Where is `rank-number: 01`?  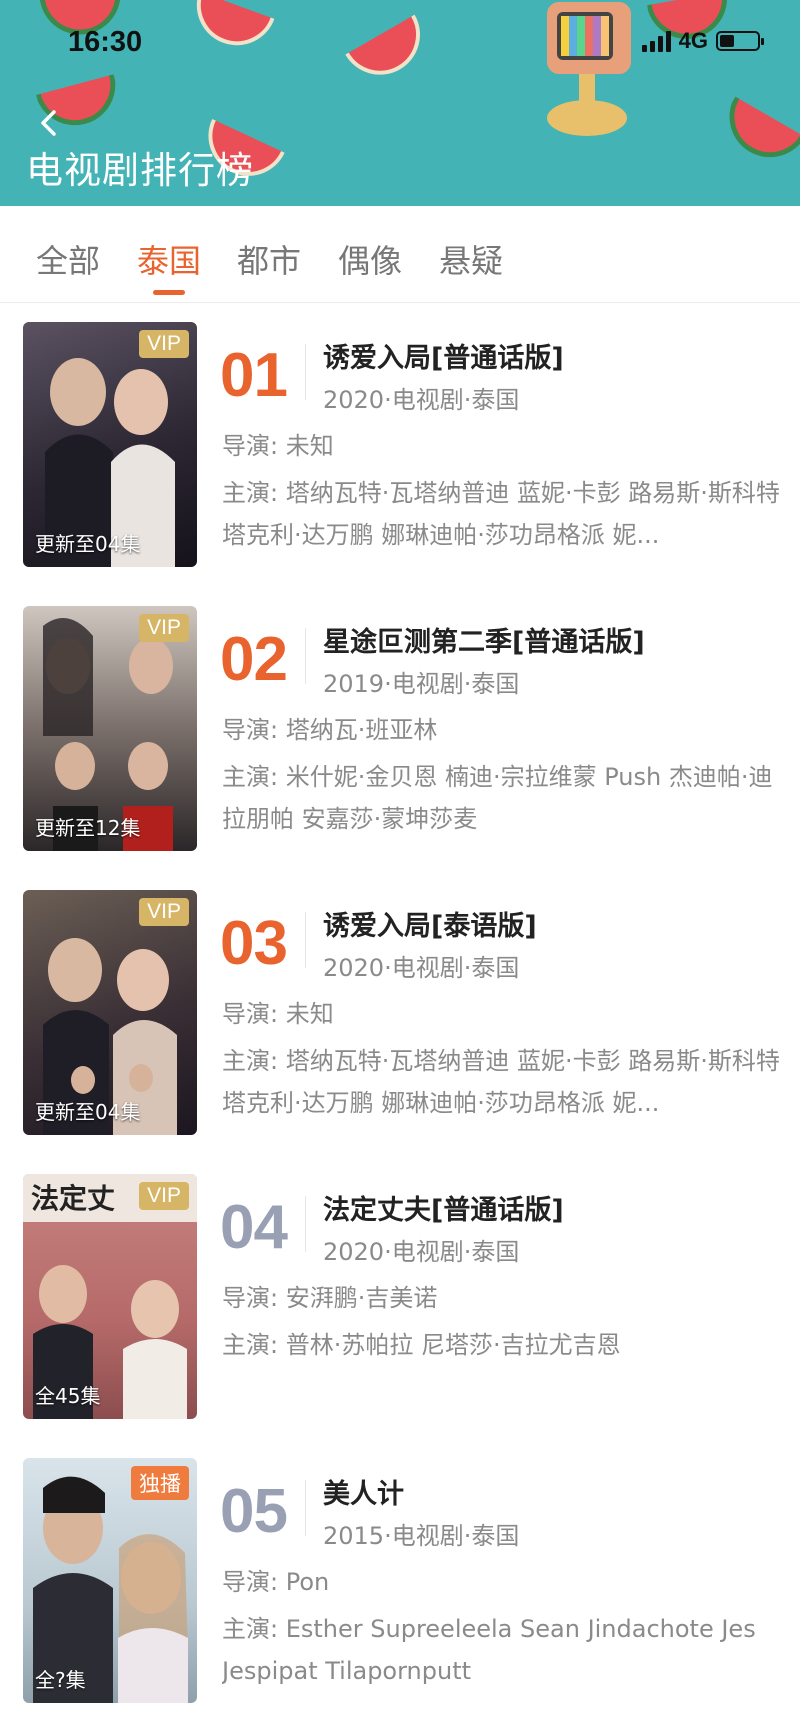
rank-number: 01 is located at coordinates (254, 375).